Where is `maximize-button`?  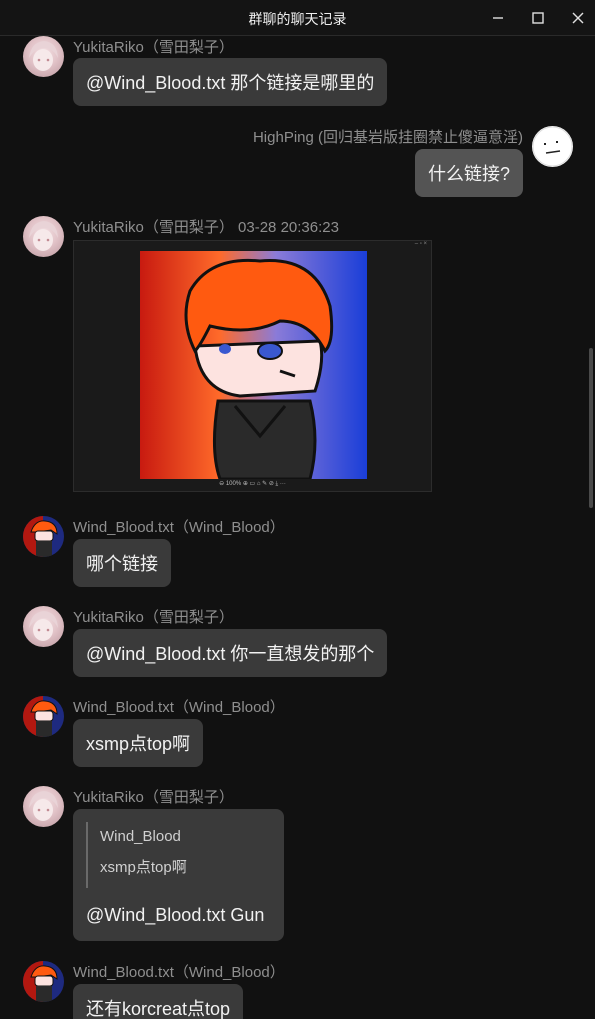
maximize-button is located at coordinates (538, 18).